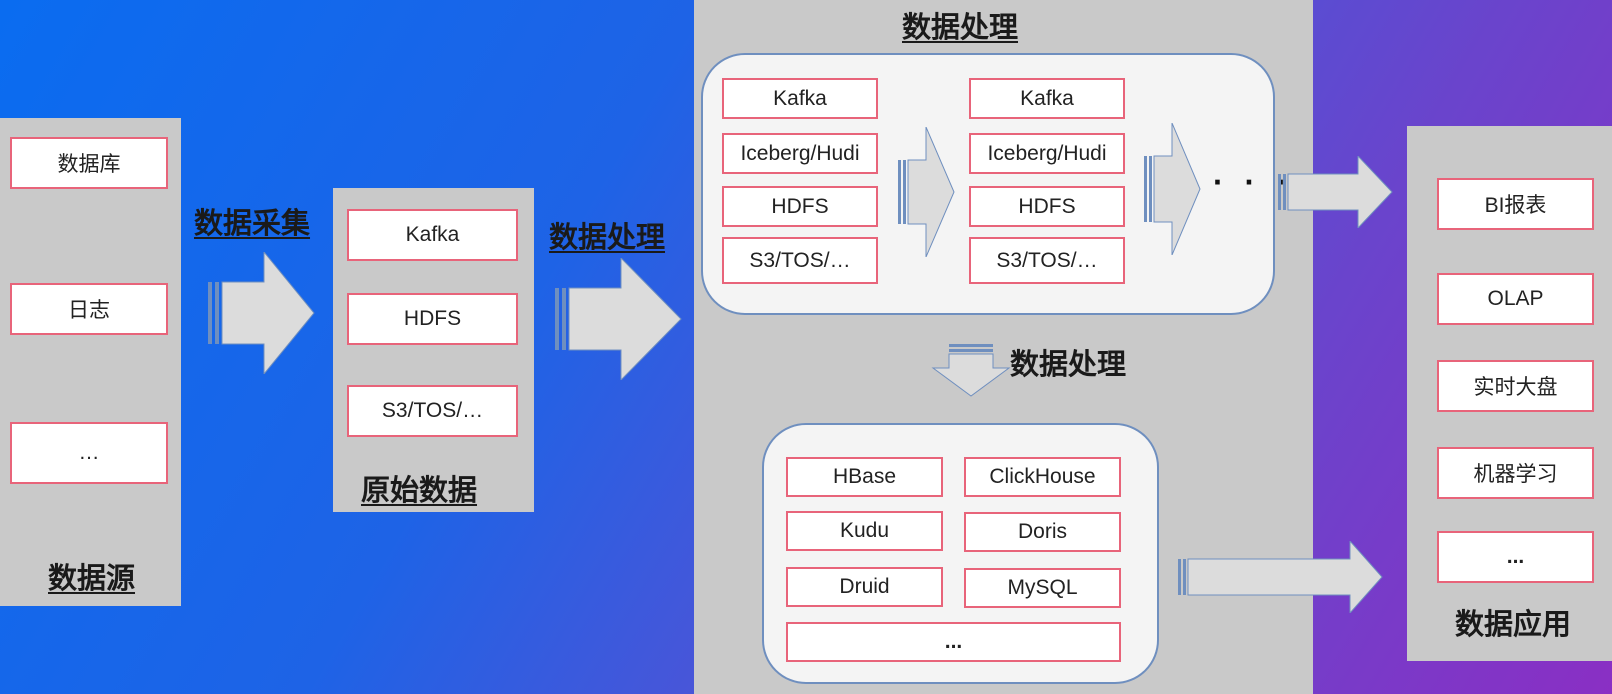 This screenshot has width=1612, height=694. Describe the element at coordinates (1515, 299) in the screenshot. I see `app-olap: OLAP` at that location.